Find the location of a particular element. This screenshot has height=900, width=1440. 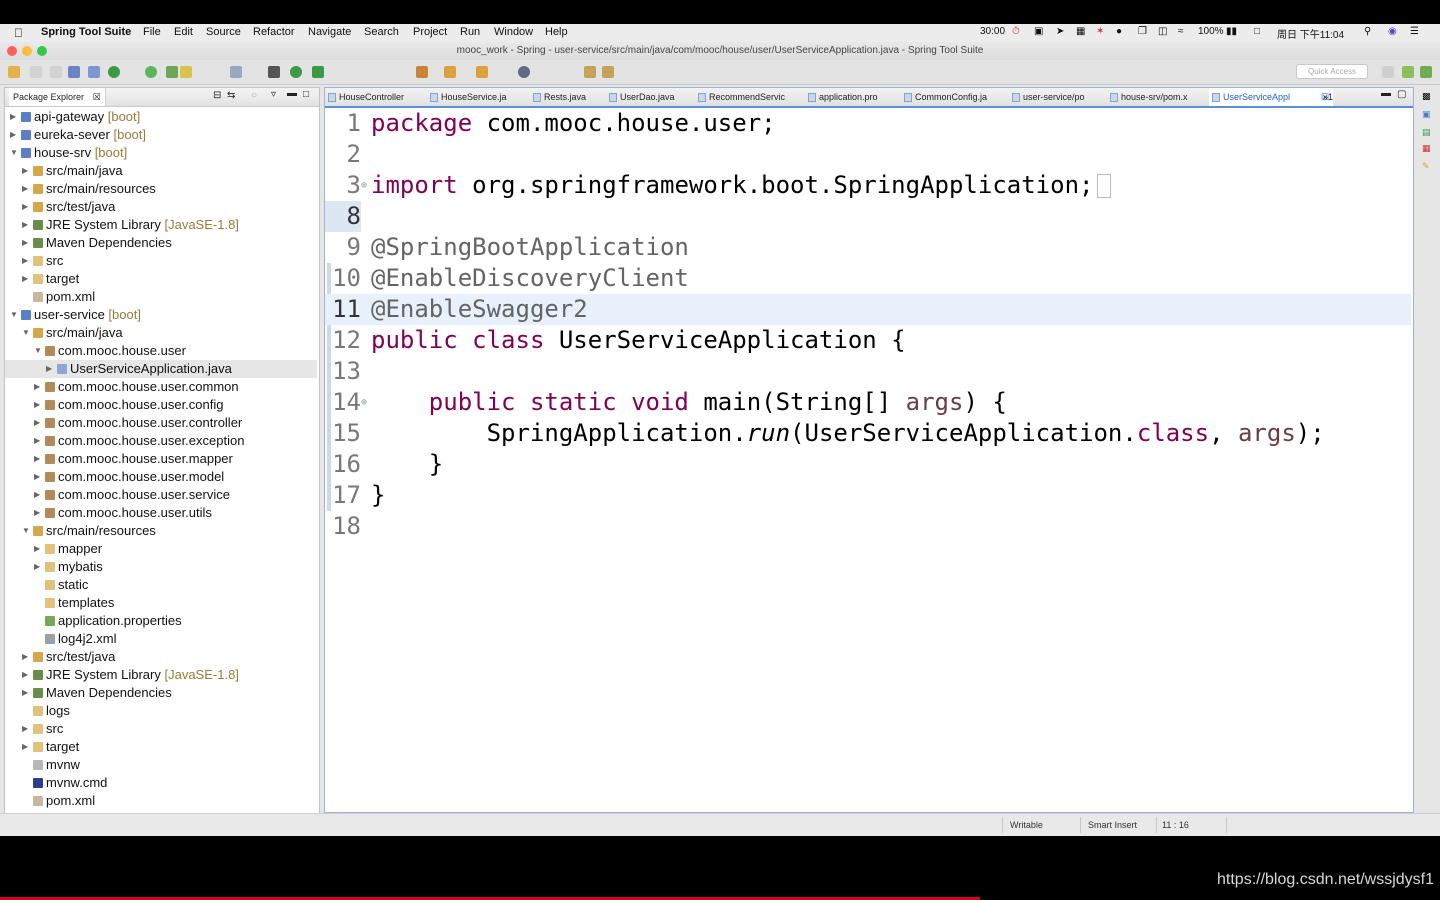

tree-item: mvnw is located at coordinates (161, 765).